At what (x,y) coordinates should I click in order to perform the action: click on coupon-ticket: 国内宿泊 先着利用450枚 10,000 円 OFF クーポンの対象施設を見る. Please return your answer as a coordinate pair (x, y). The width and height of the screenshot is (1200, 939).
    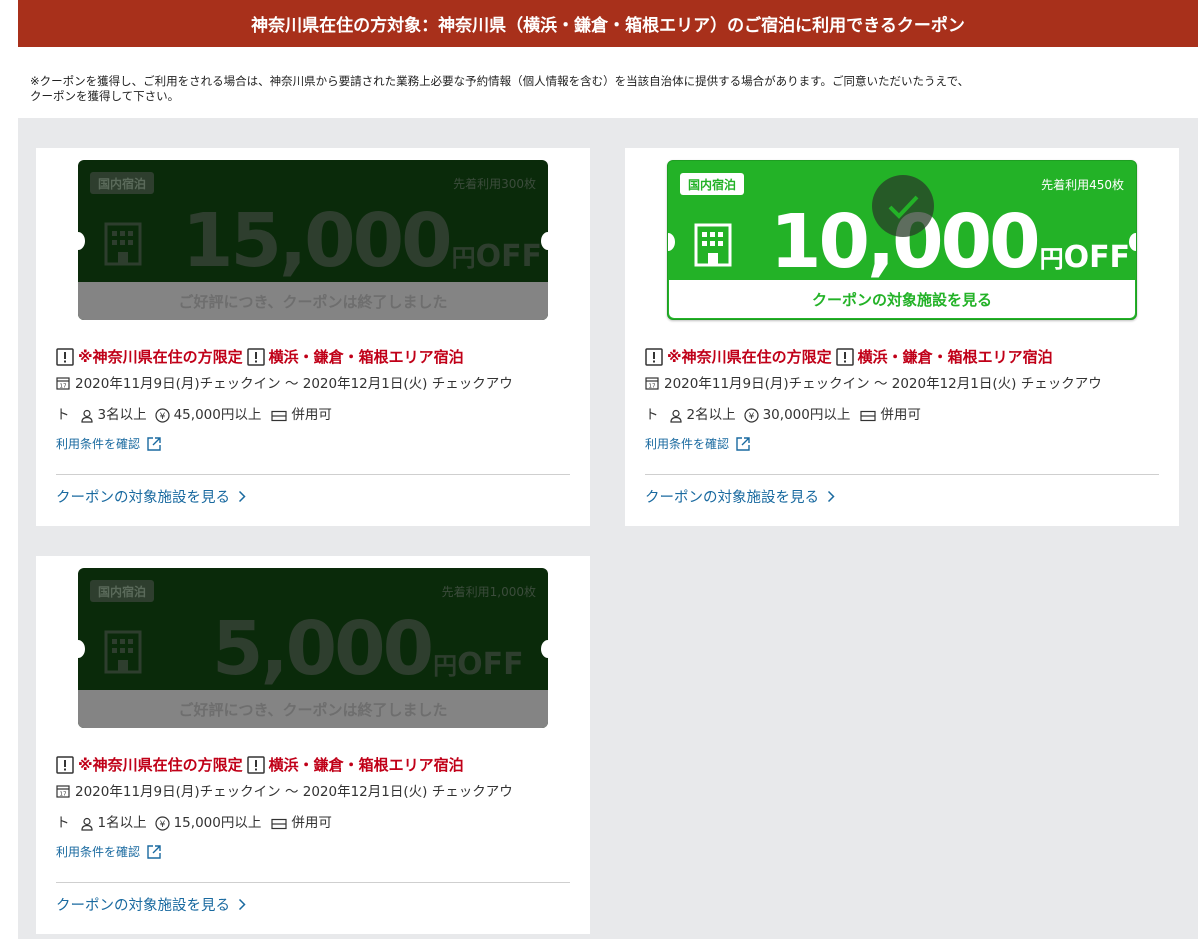
    Looking at the image, I should click on (902, 240).